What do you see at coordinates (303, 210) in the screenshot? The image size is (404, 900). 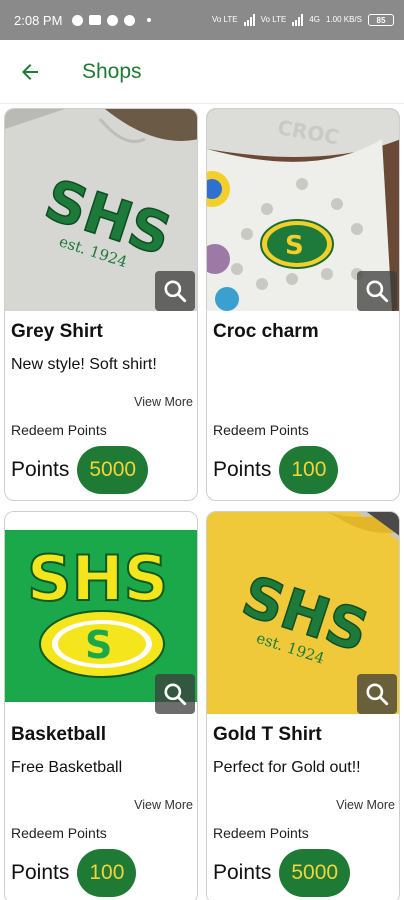 I see `product-image: CROC S` at bounding box center [303, 210].